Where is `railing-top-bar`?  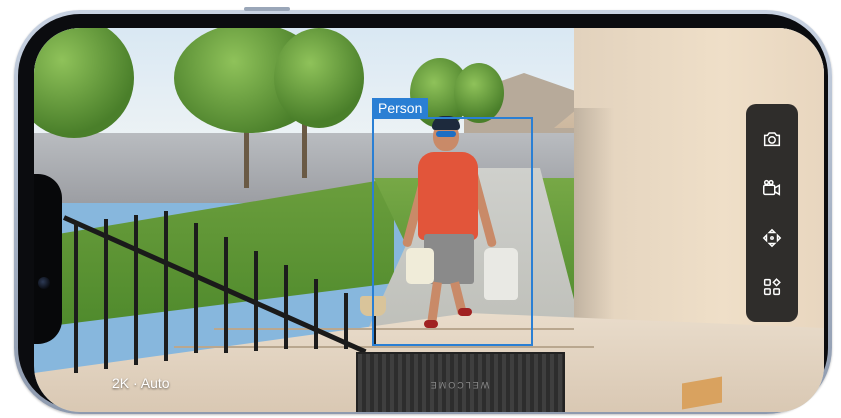
railing-top-bar is located at coordinates (214, 285).